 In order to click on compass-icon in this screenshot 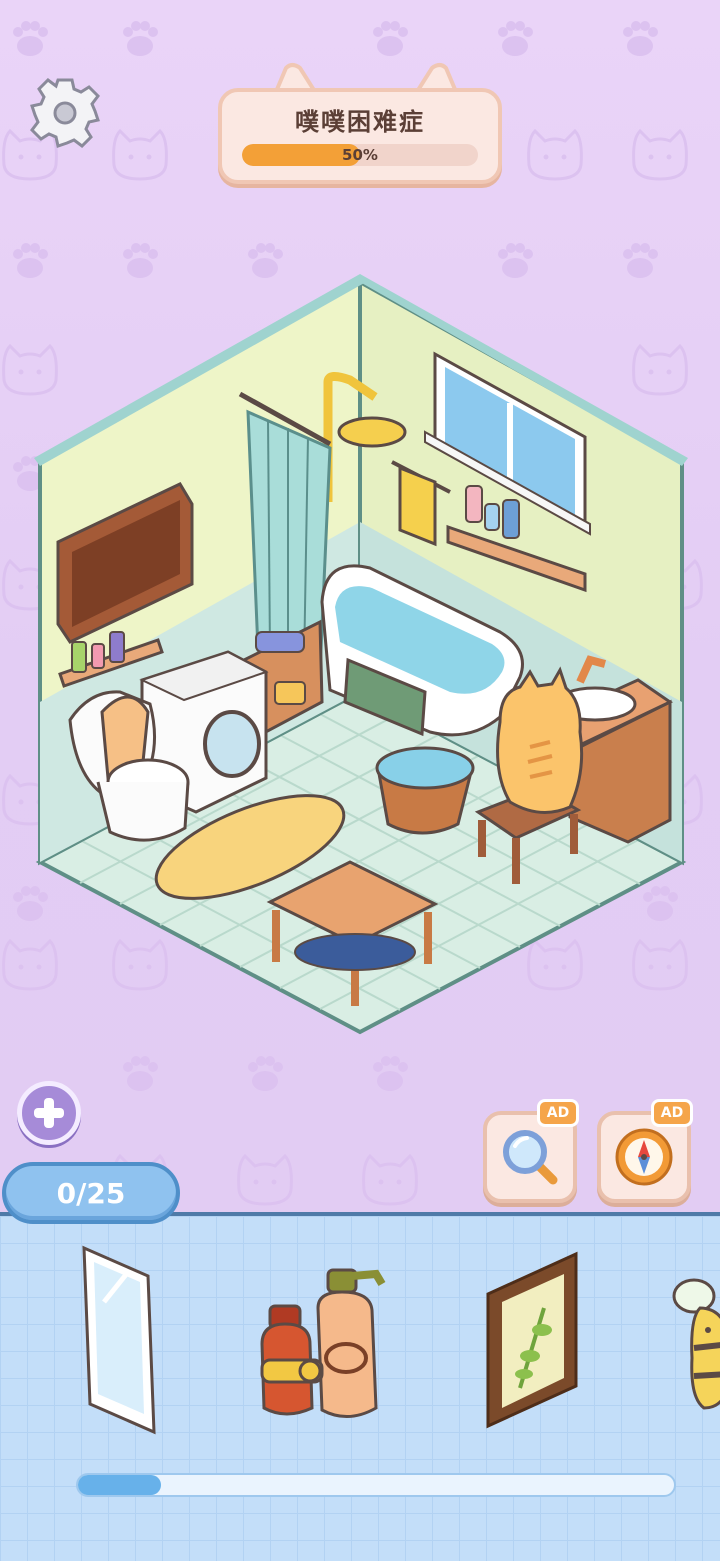, I will do `click(644, 1157)`.